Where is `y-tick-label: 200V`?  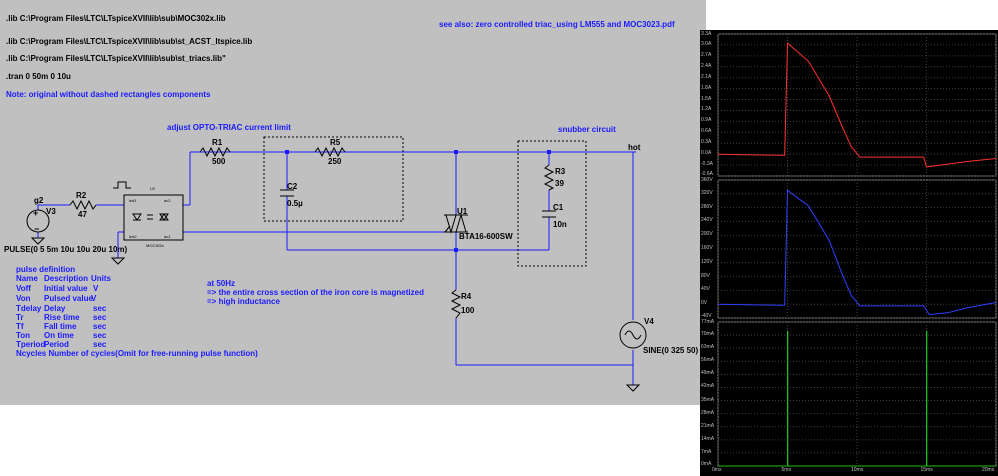 y-tick-label: 200V is located at coordinates (707, 234).